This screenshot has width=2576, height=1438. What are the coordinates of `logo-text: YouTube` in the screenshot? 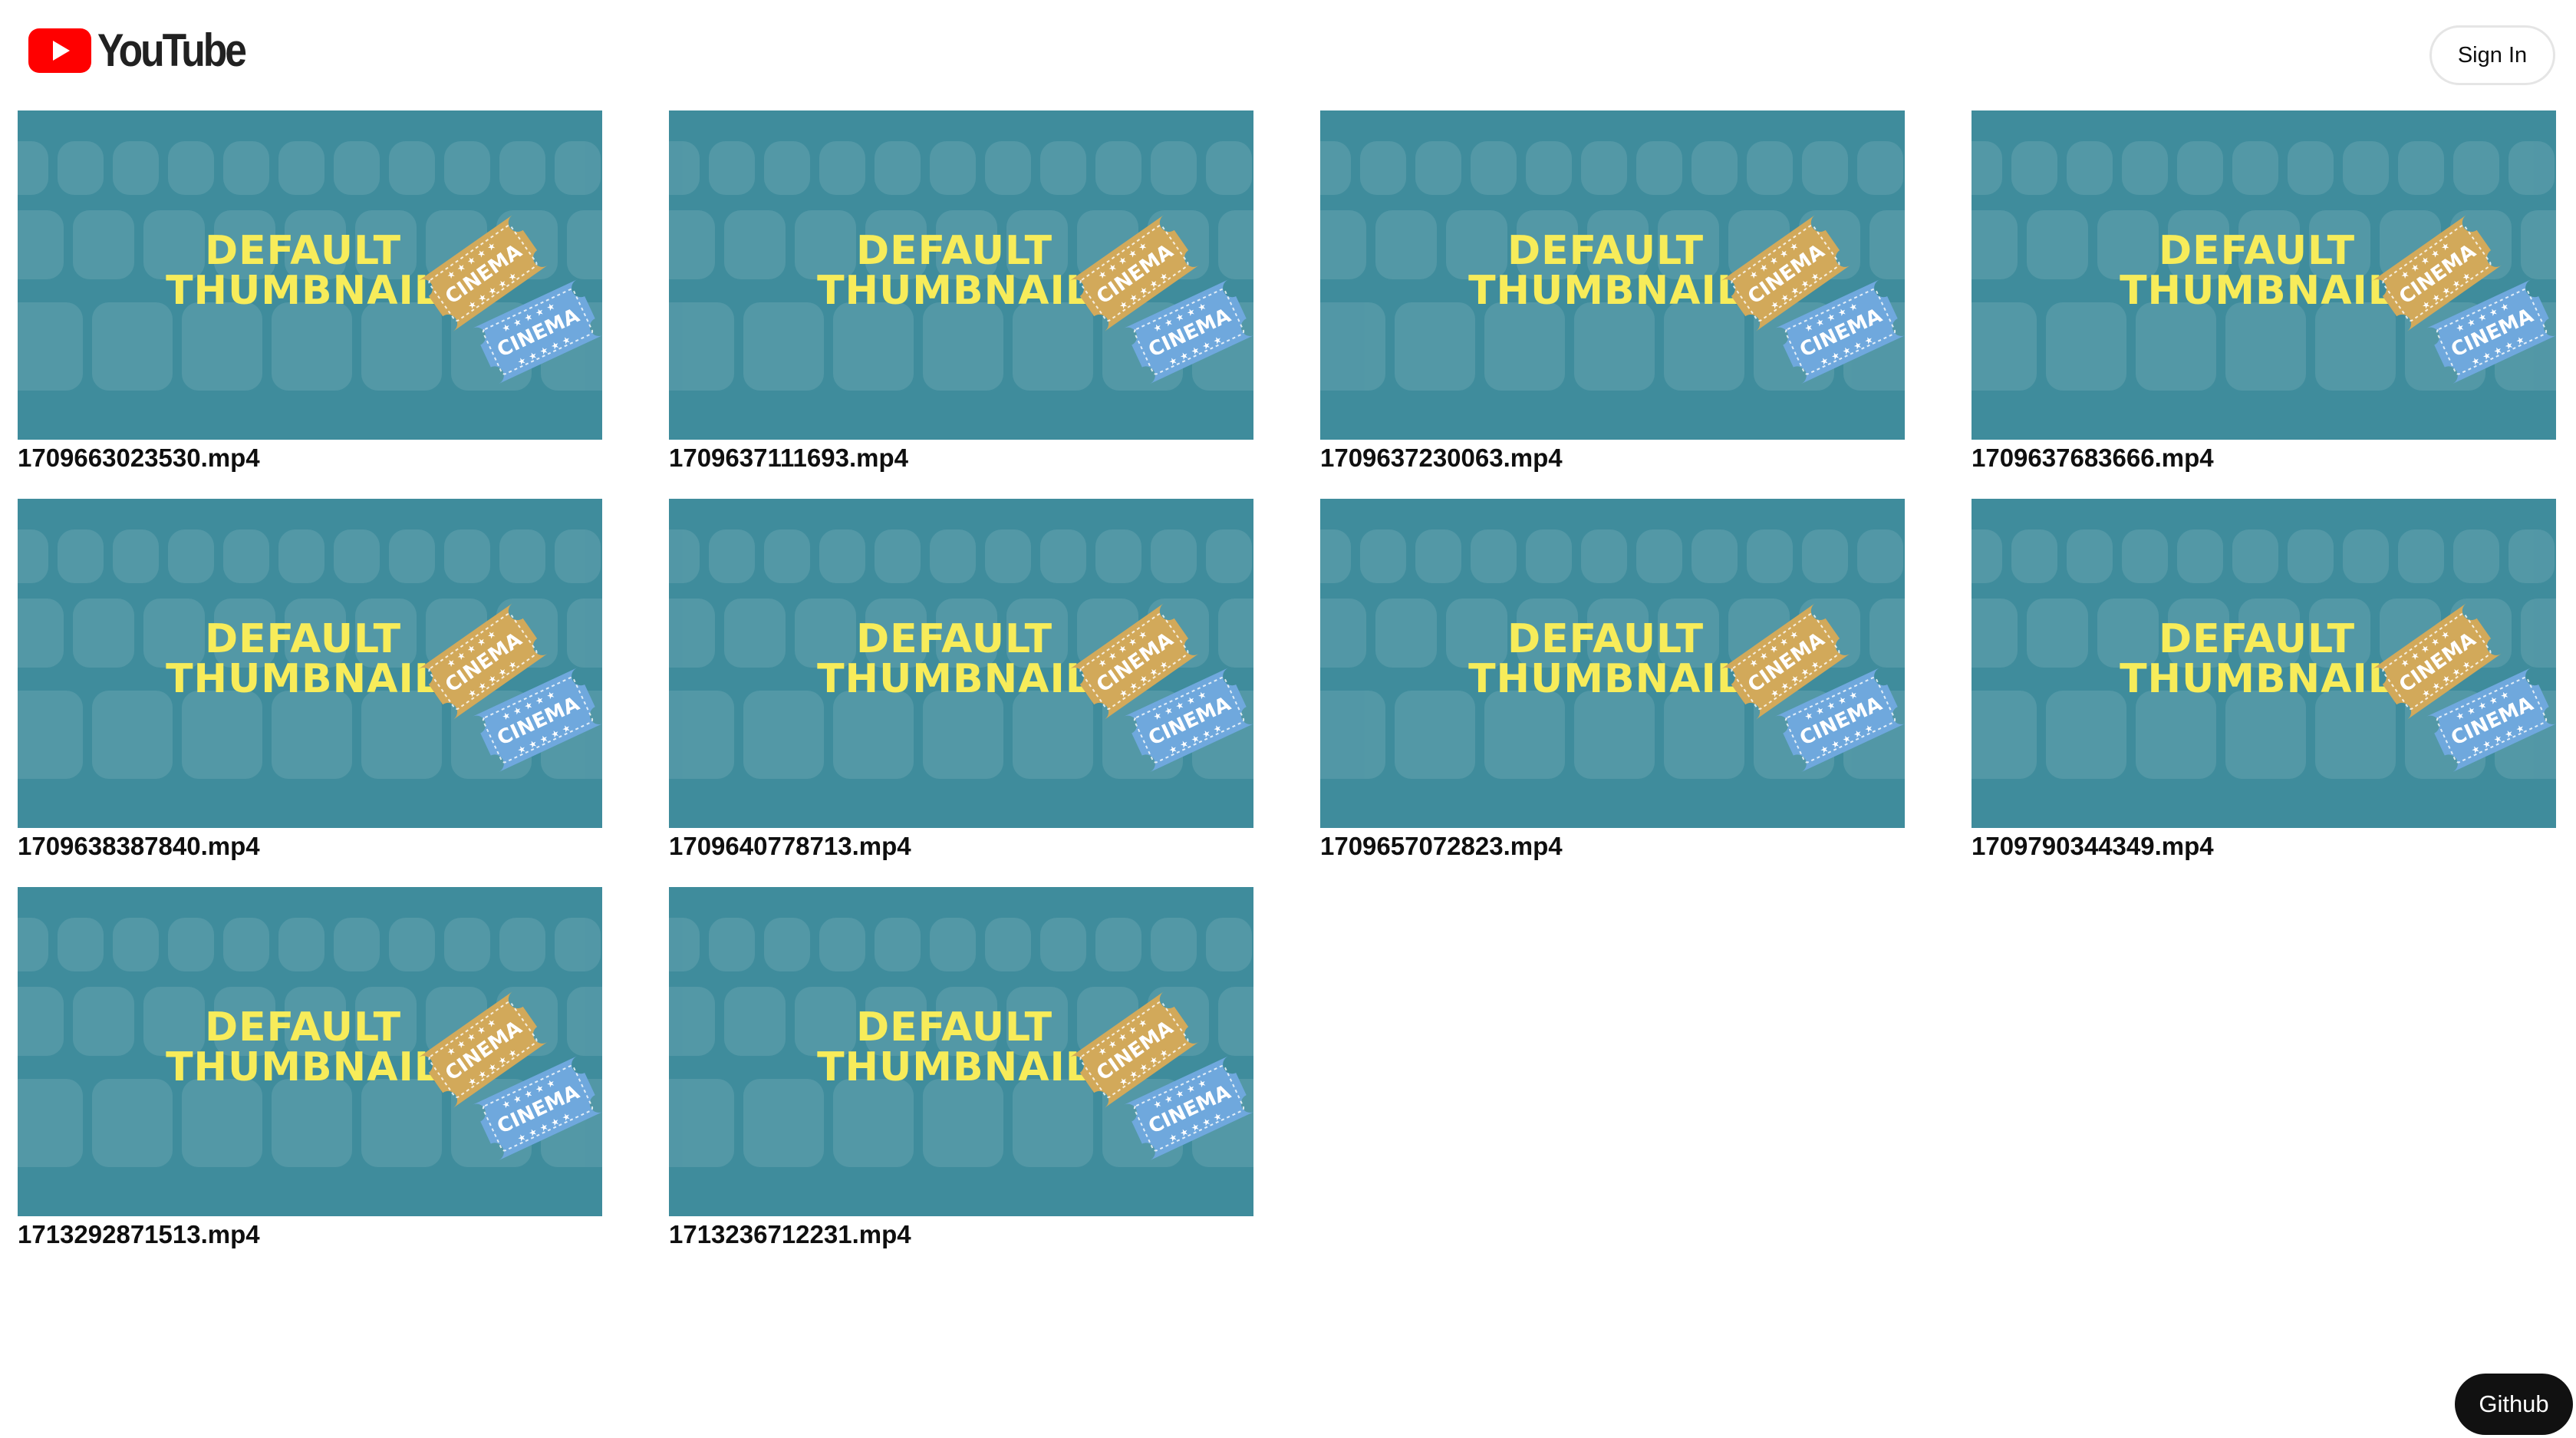 It's located at (172, 50).